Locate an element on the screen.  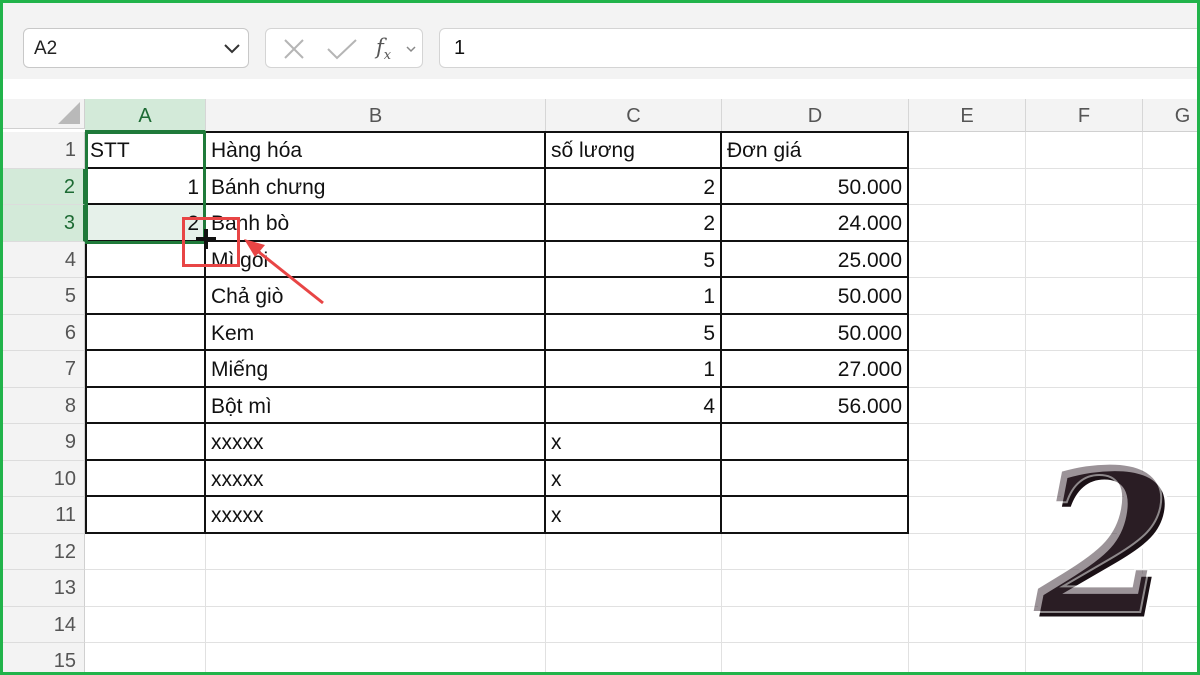
row-header-11: 11 is located at coordinates (44, 515).